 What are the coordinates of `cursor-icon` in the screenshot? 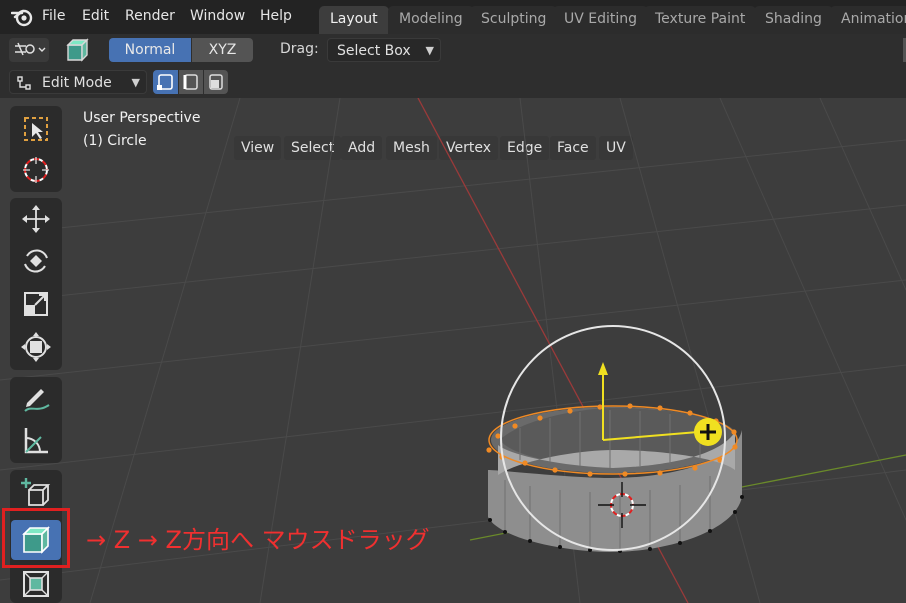 It's located at (36, 170).